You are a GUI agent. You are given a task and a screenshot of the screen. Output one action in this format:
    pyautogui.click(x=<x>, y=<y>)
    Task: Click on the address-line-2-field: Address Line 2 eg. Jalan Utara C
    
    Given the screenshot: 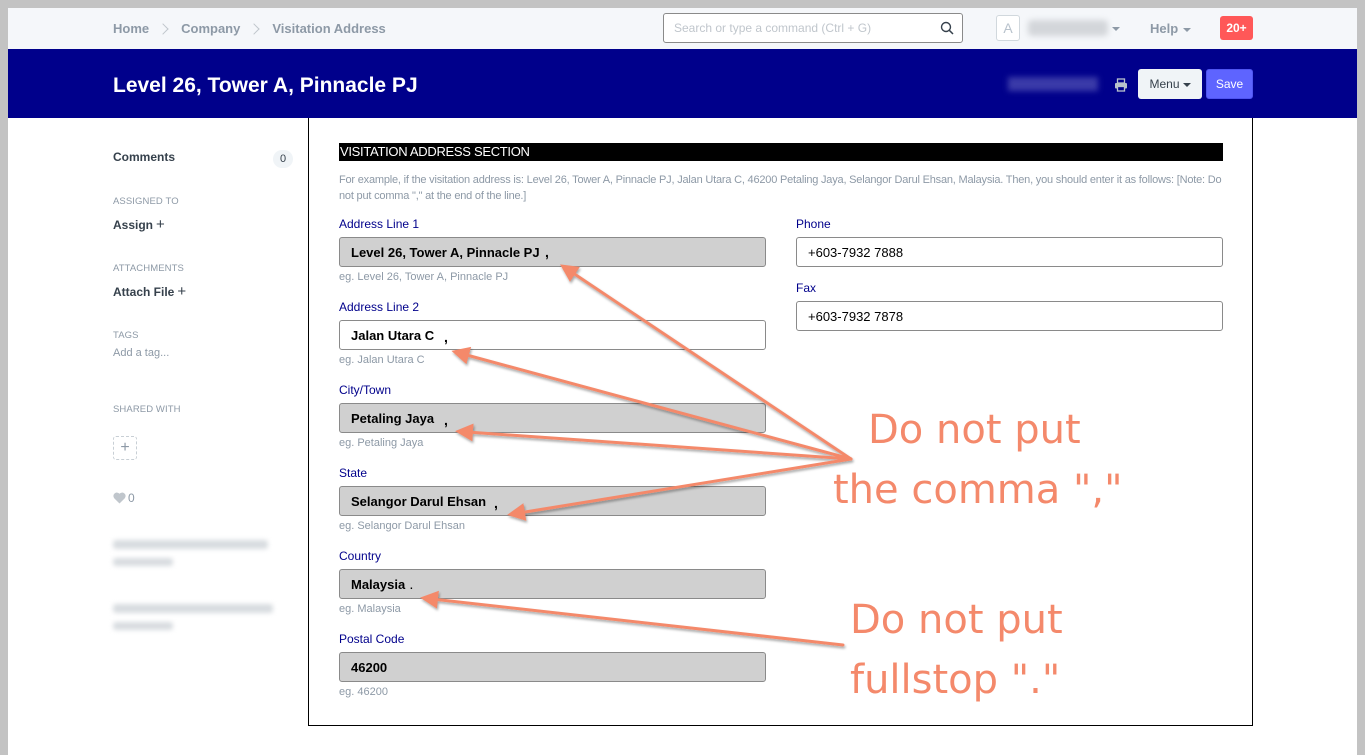 What is the action you would take?
    pyautogui.click(x=552, y=333)
    